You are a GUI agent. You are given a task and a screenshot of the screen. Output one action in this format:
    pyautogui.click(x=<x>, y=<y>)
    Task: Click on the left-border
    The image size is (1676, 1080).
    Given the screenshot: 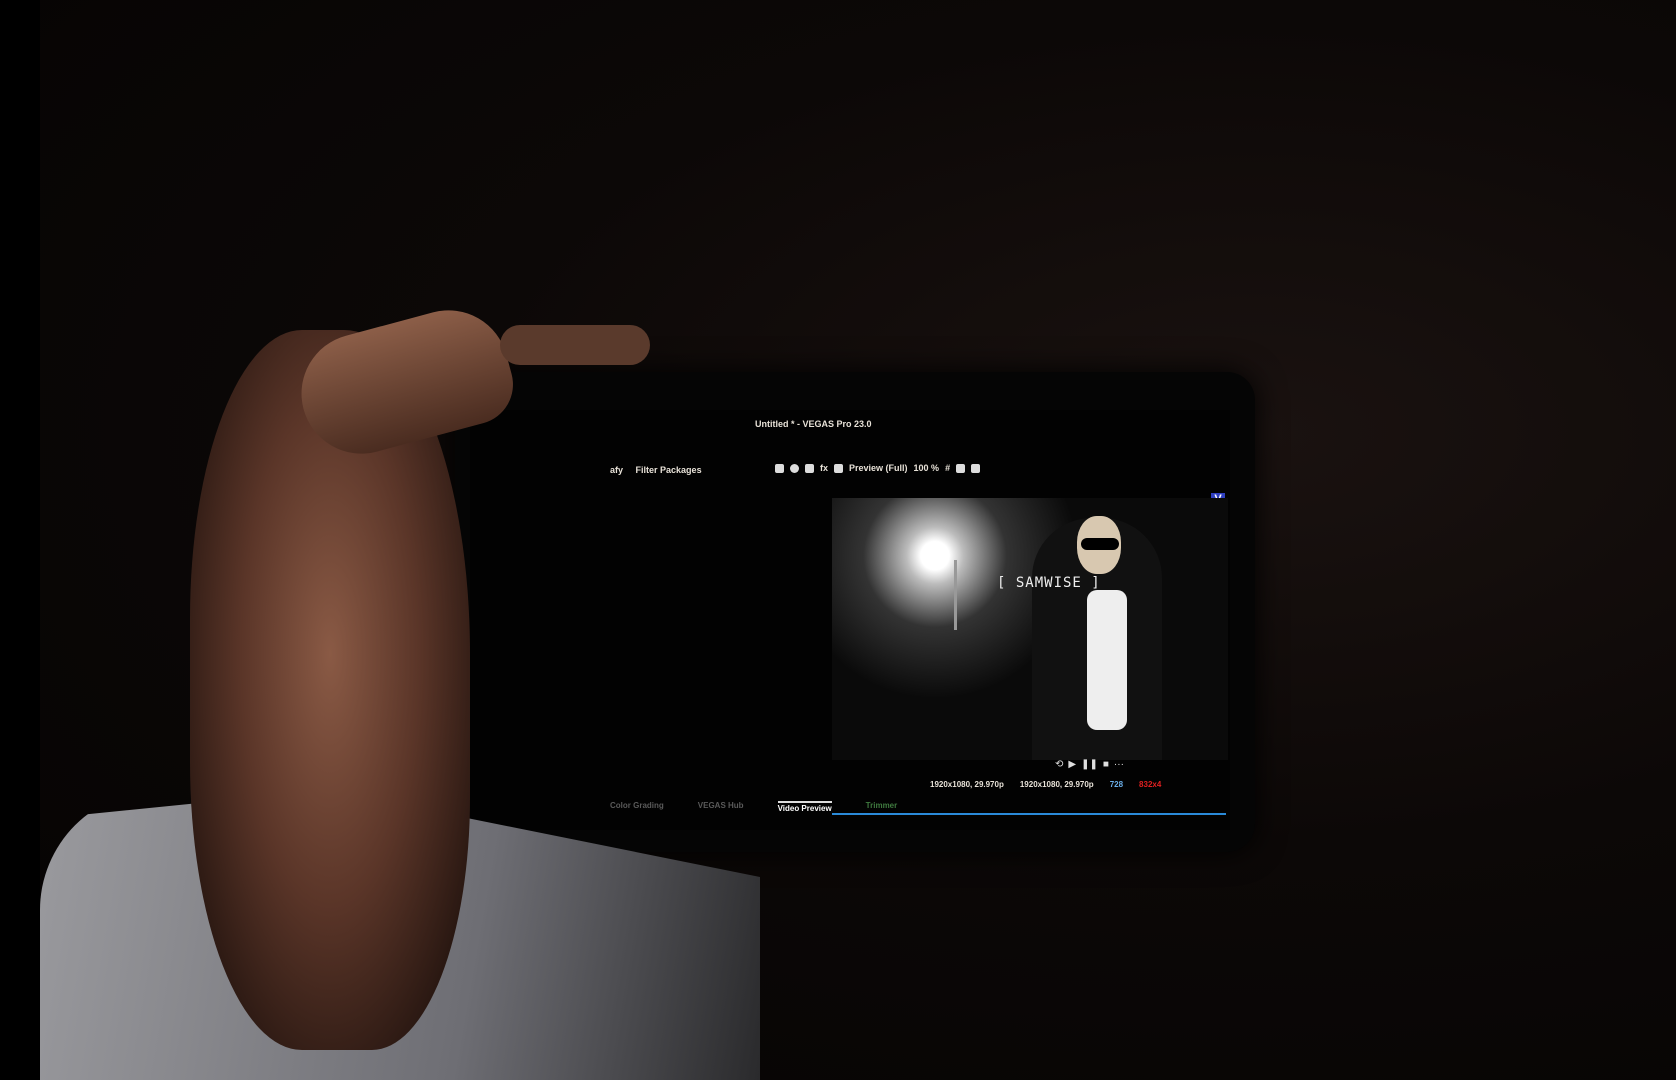 What is the action you would take?
    pyautogui.click(x=20, y=540)
    